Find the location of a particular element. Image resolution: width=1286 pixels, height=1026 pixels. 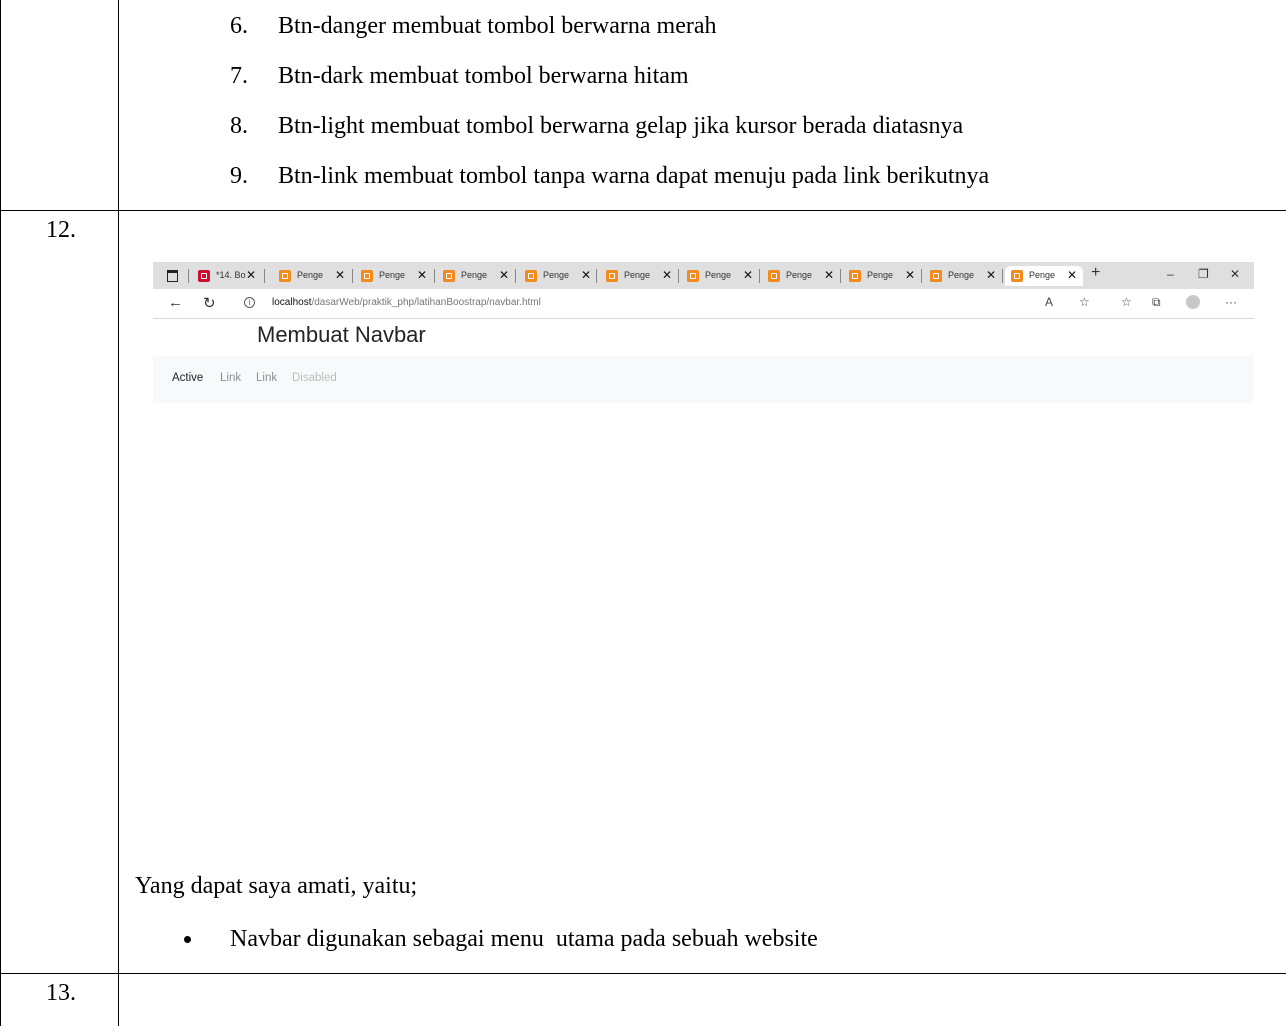

table-column-divider is located at coordinates (118, 513).